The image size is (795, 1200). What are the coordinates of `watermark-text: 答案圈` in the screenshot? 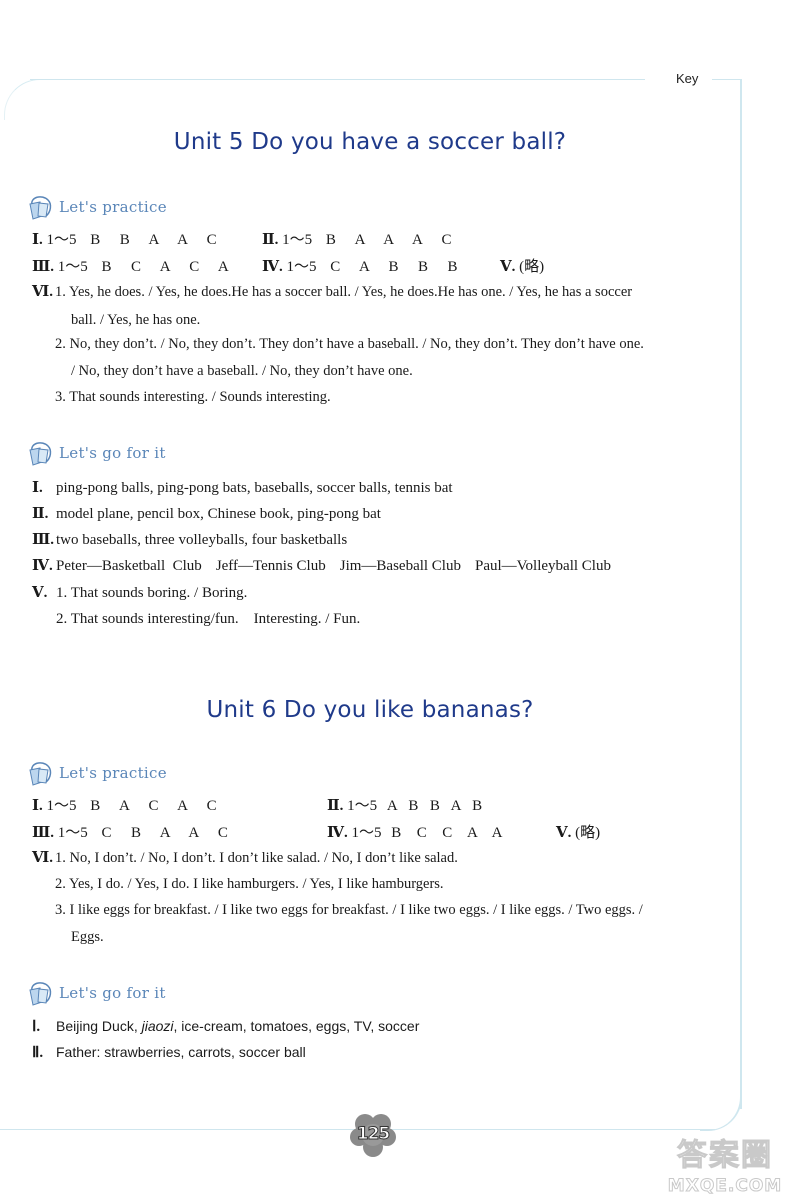 It's located at (725, 1156).